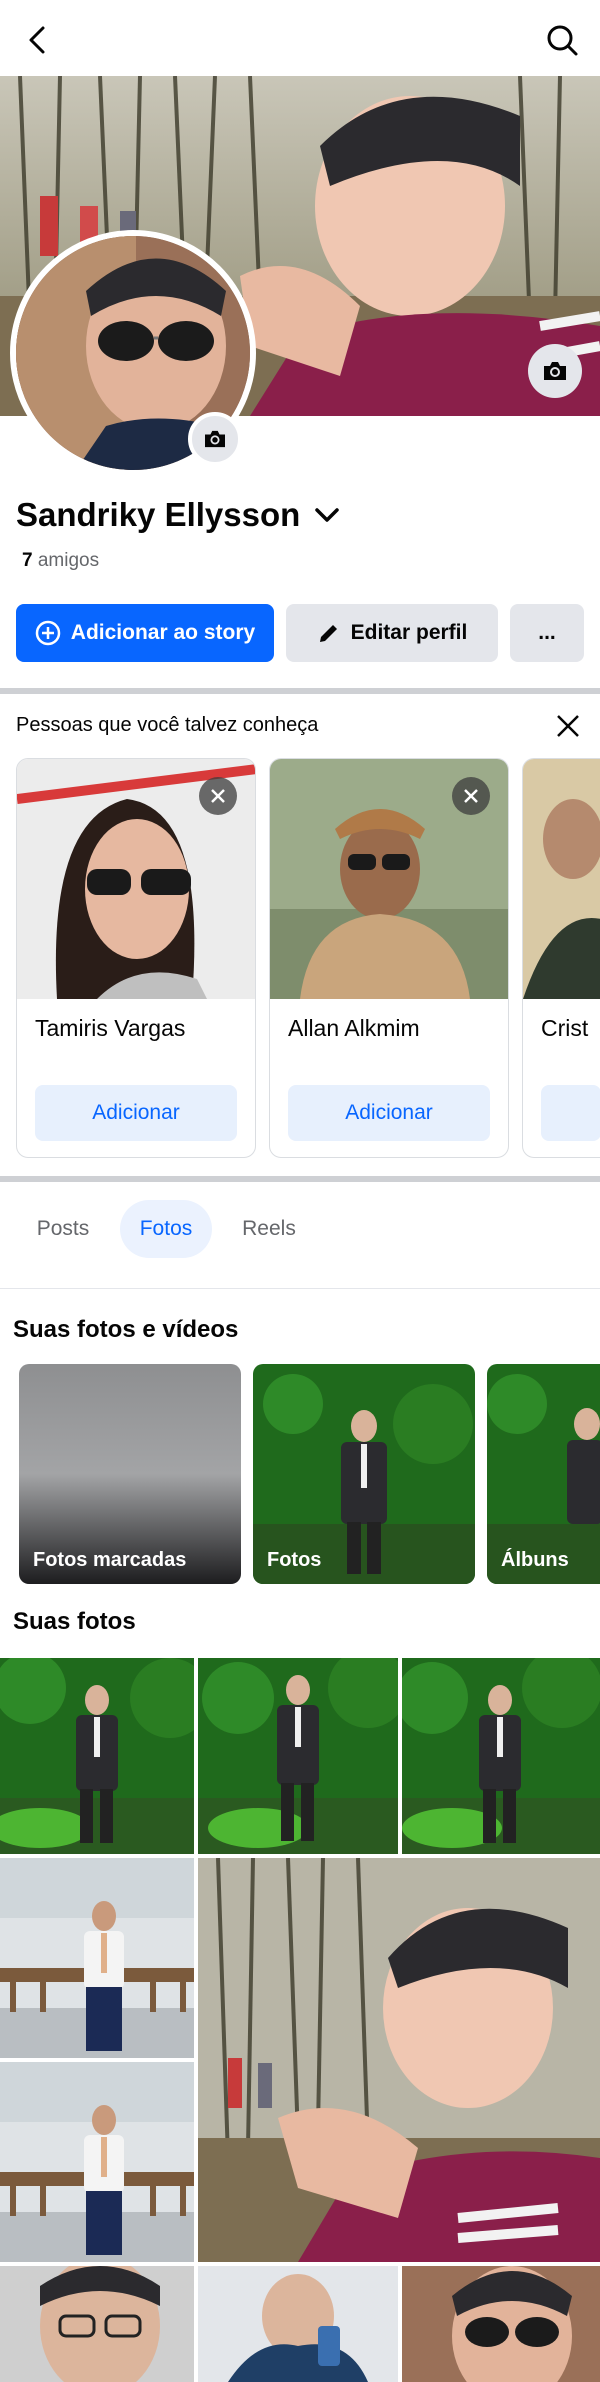 This screenshot has width=600, height=2382. Describe the element at coordinates (327, 515) in the screenshot. I see `chevron-down-icon` at that location.